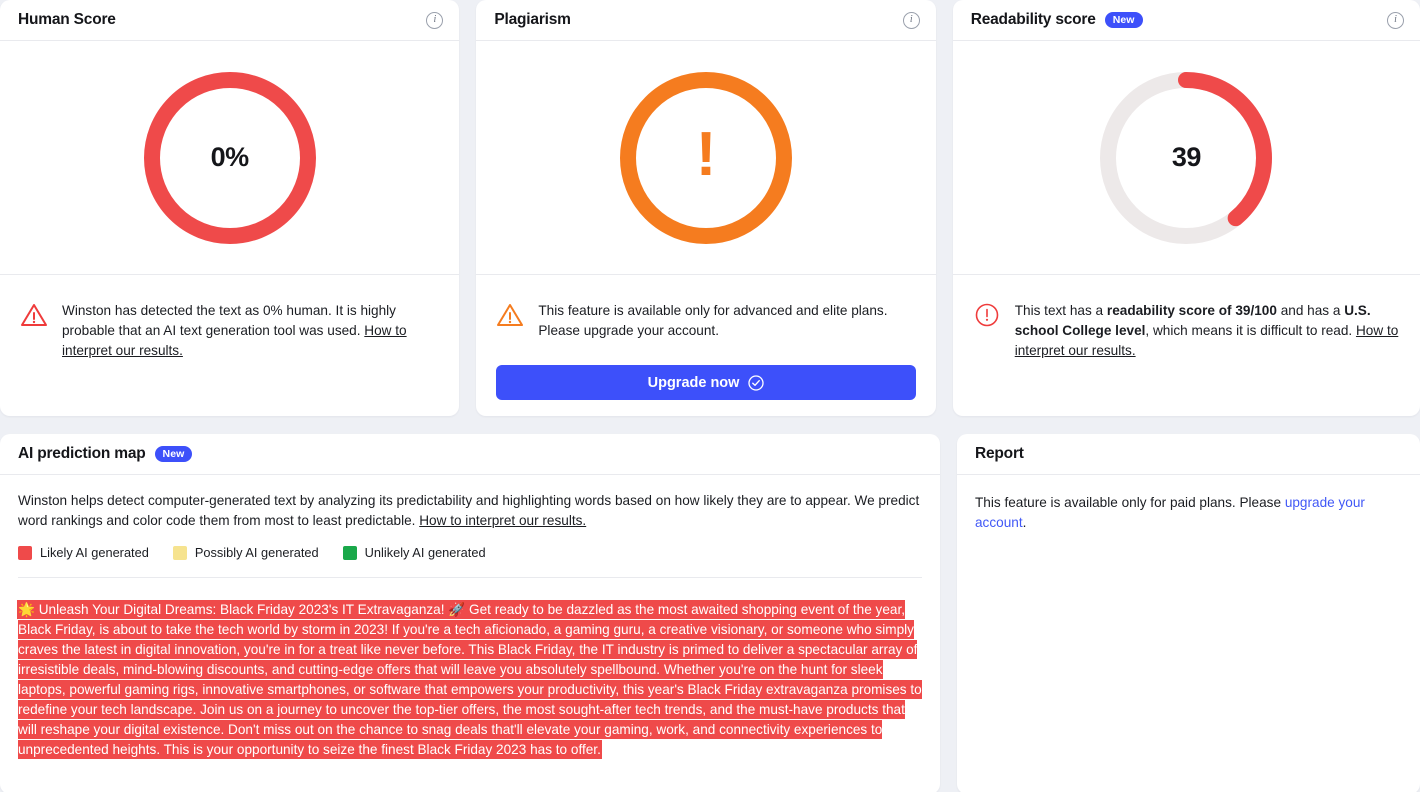 This screenshot has width=1420, height=792. Describe the element at coordinates (25, 552) in the screenshot. I see `legend-swatch-red` at that location.